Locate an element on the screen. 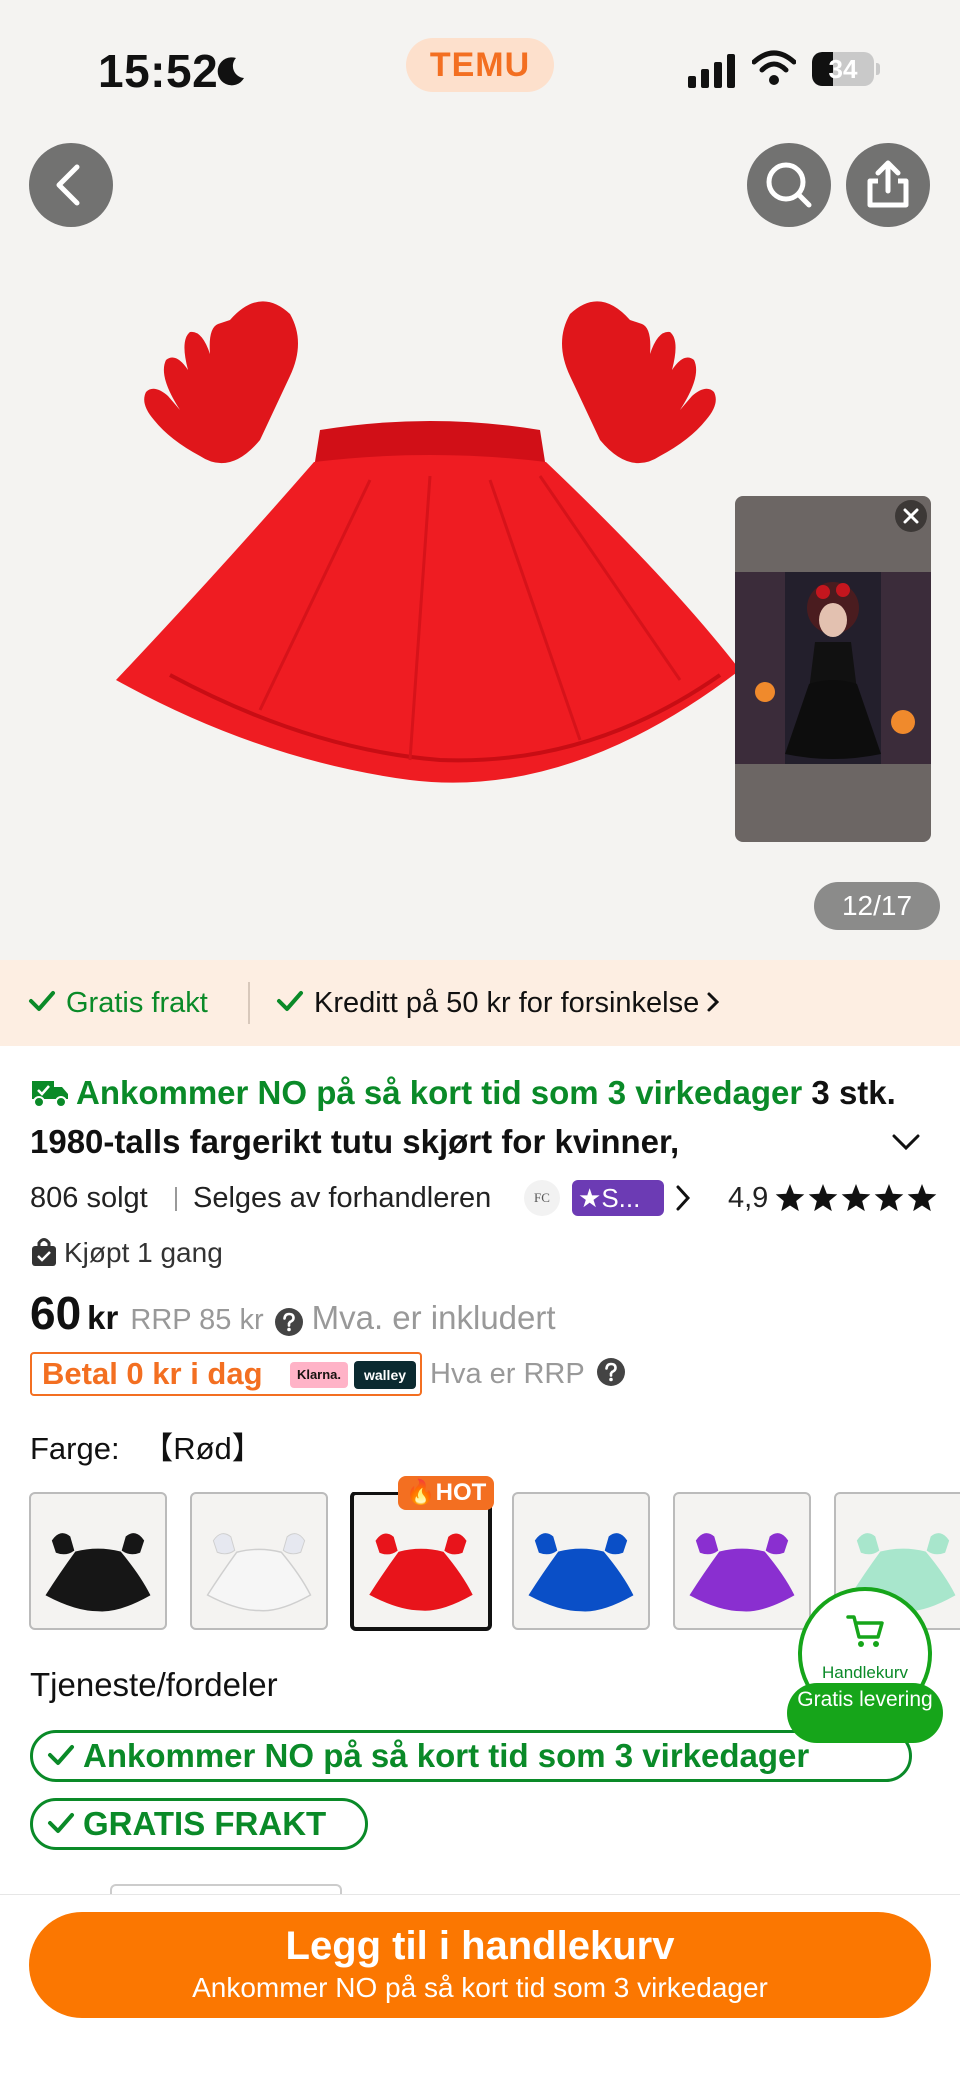 This screenshot has height=2081, width=960. swatch-image-white is located at coordinates (259, 1572).